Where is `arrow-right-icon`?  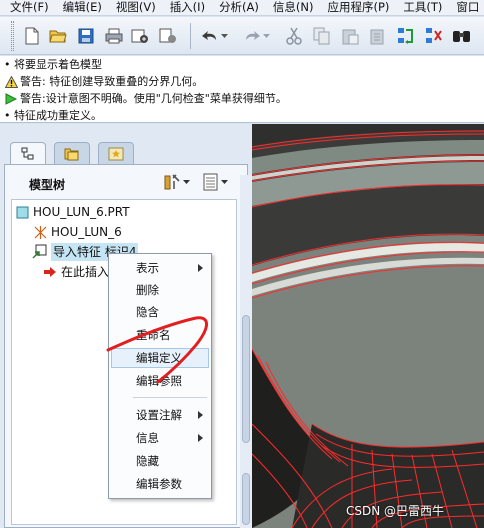 arrow-right-icon is located at coordinates (11, 99).